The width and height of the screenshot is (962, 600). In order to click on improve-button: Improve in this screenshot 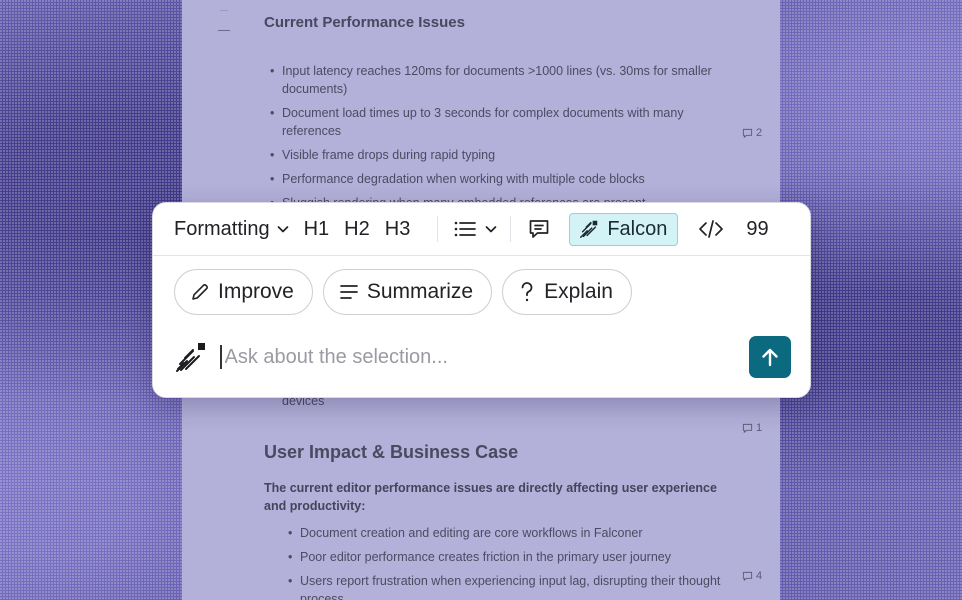, I will do `click(243, 292)`.